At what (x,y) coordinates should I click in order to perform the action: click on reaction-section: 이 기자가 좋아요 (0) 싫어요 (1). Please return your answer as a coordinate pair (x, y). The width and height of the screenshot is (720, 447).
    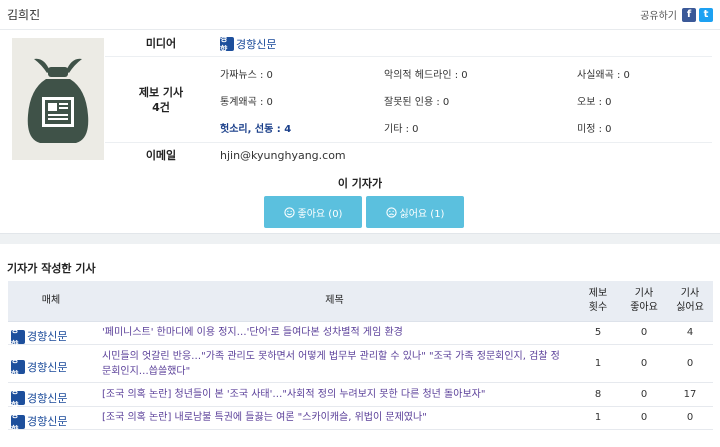
    Looking at the image, I should click on (360, 201).